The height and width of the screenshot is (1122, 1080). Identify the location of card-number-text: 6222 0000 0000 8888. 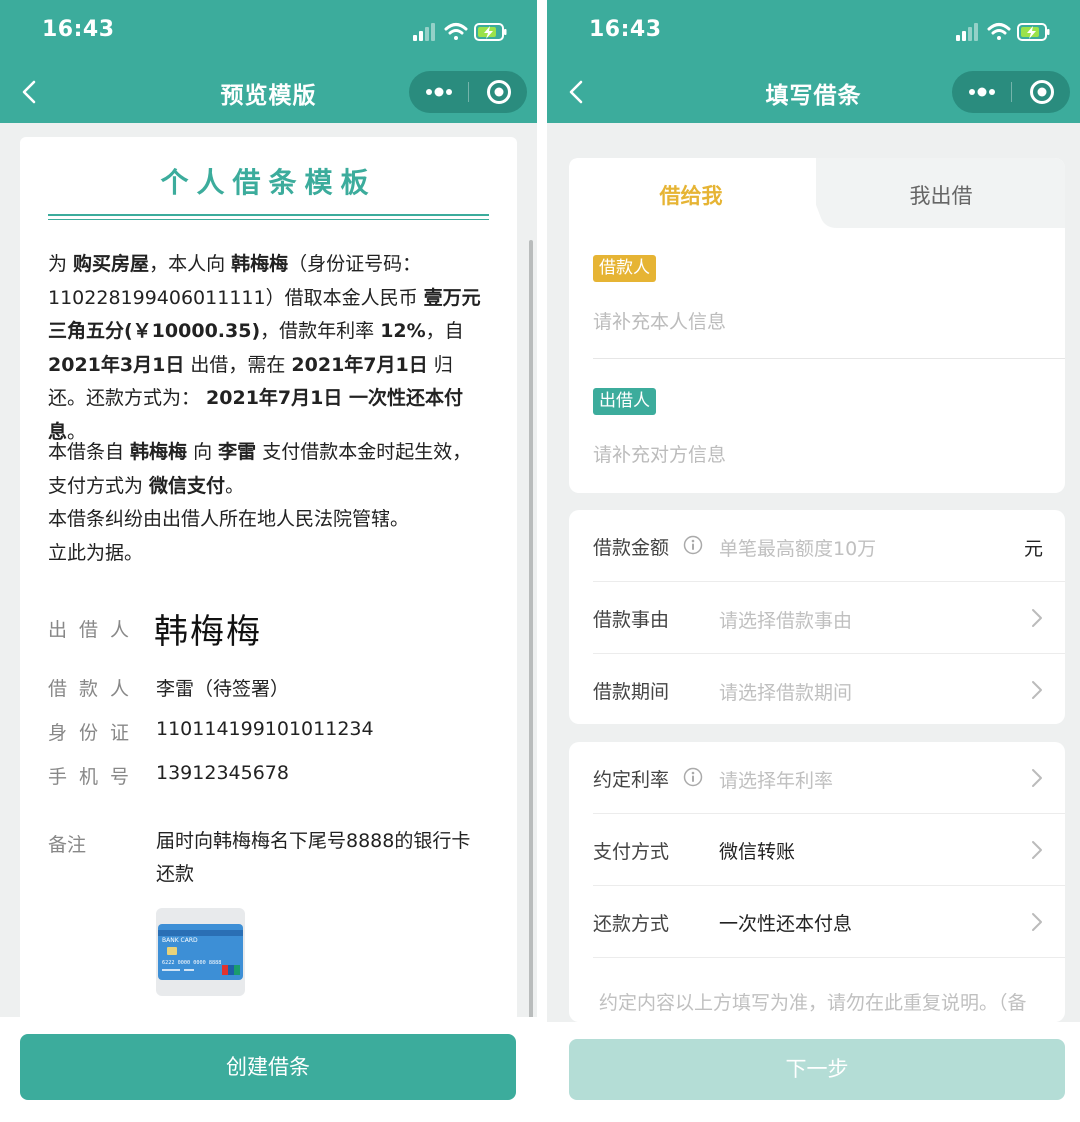
(191, 963).